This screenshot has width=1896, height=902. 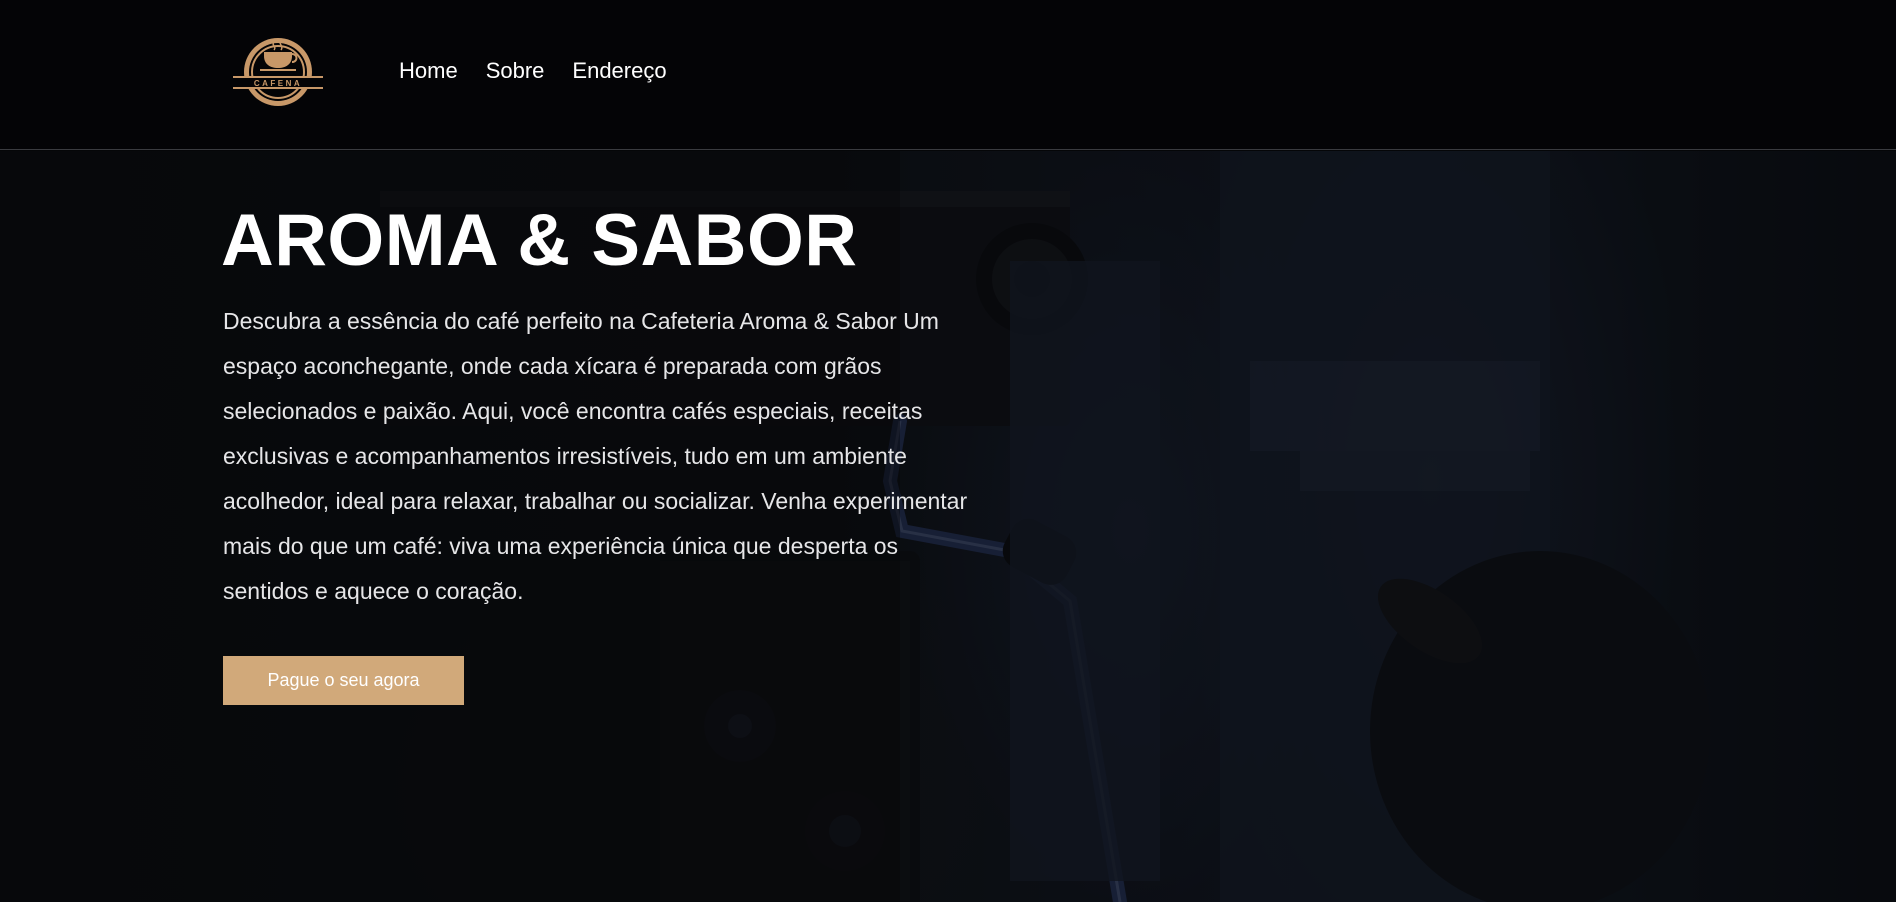 I want to click on nav-home-link: Home, so click(x=428, y=71).